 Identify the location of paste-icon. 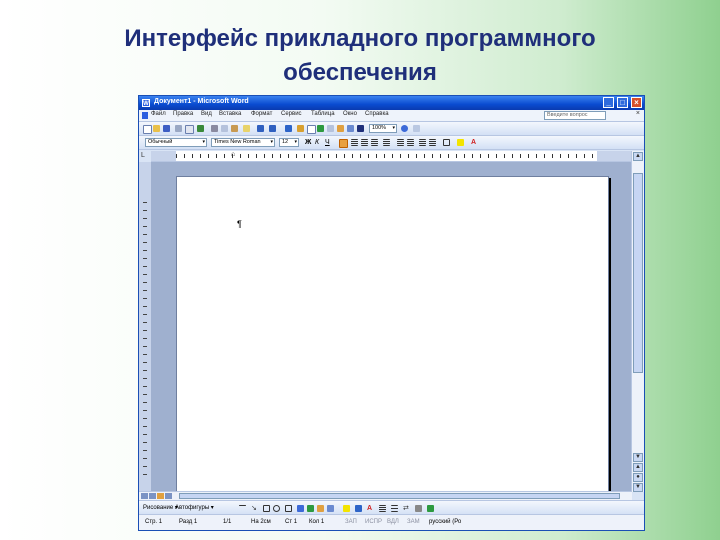
(234, 128).